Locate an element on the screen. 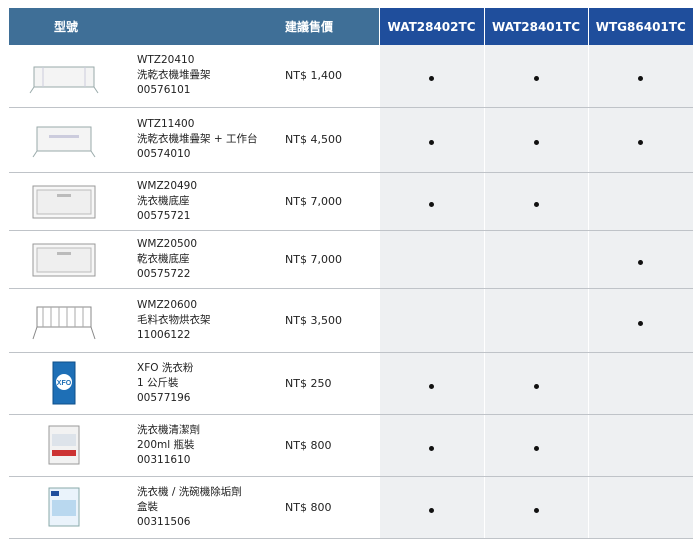  detergent-box-icon: XFO is located at coordinates (64, 383).